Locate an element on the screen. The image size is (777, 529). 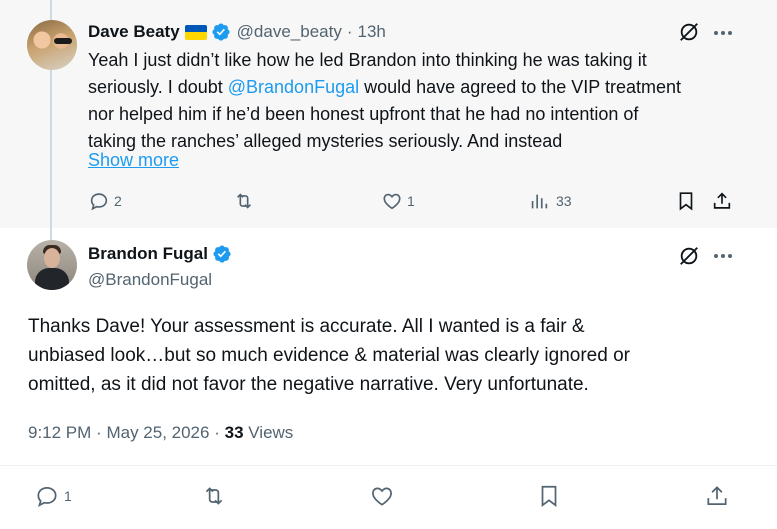
show-more-link: Show more is located at coordinates (133, 160).